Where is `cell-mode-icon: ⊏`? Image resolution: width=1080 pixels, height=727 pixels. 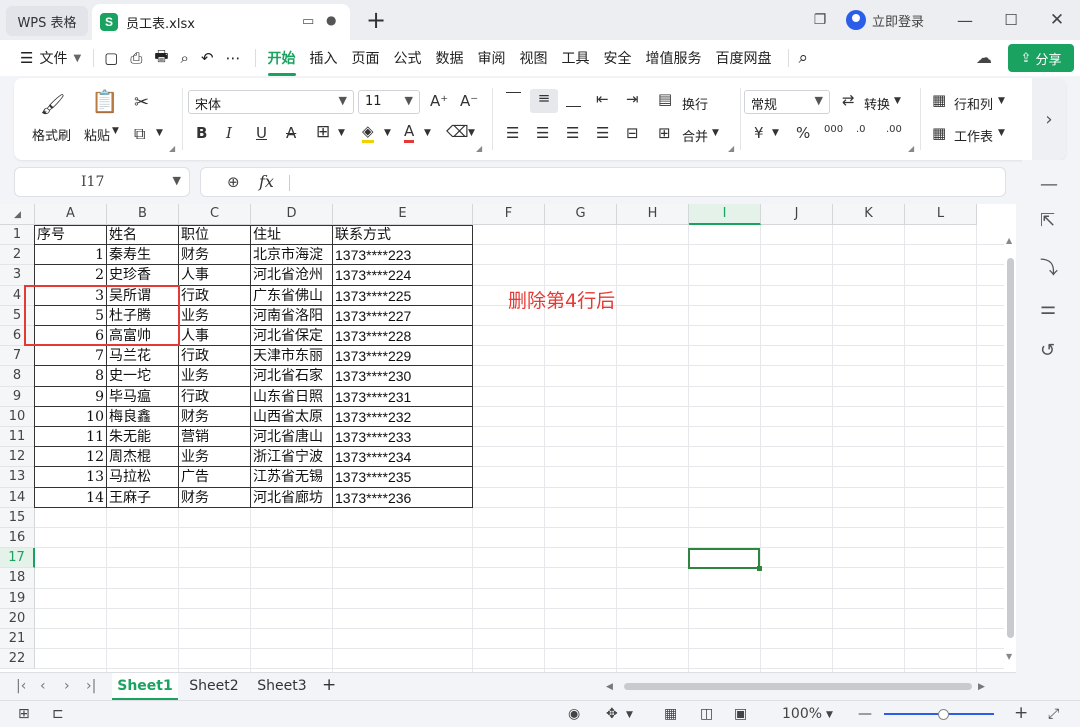 cell-mode-icon: ⊏ is located at coordinates (58, 714).